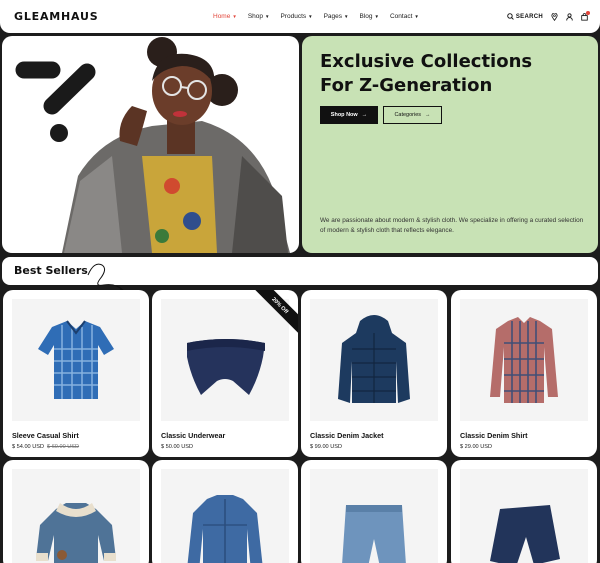 This screenshot has width=600, height=563. I want to click on product-price: $ 99.00 USD, so click(326, 447).